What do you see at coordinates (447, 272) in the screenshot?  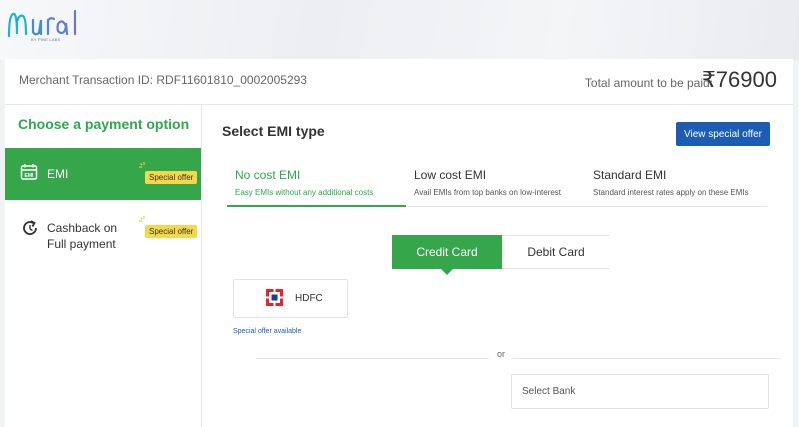 I see `selected-arrow-indicator` at bounding box center [447, 272].